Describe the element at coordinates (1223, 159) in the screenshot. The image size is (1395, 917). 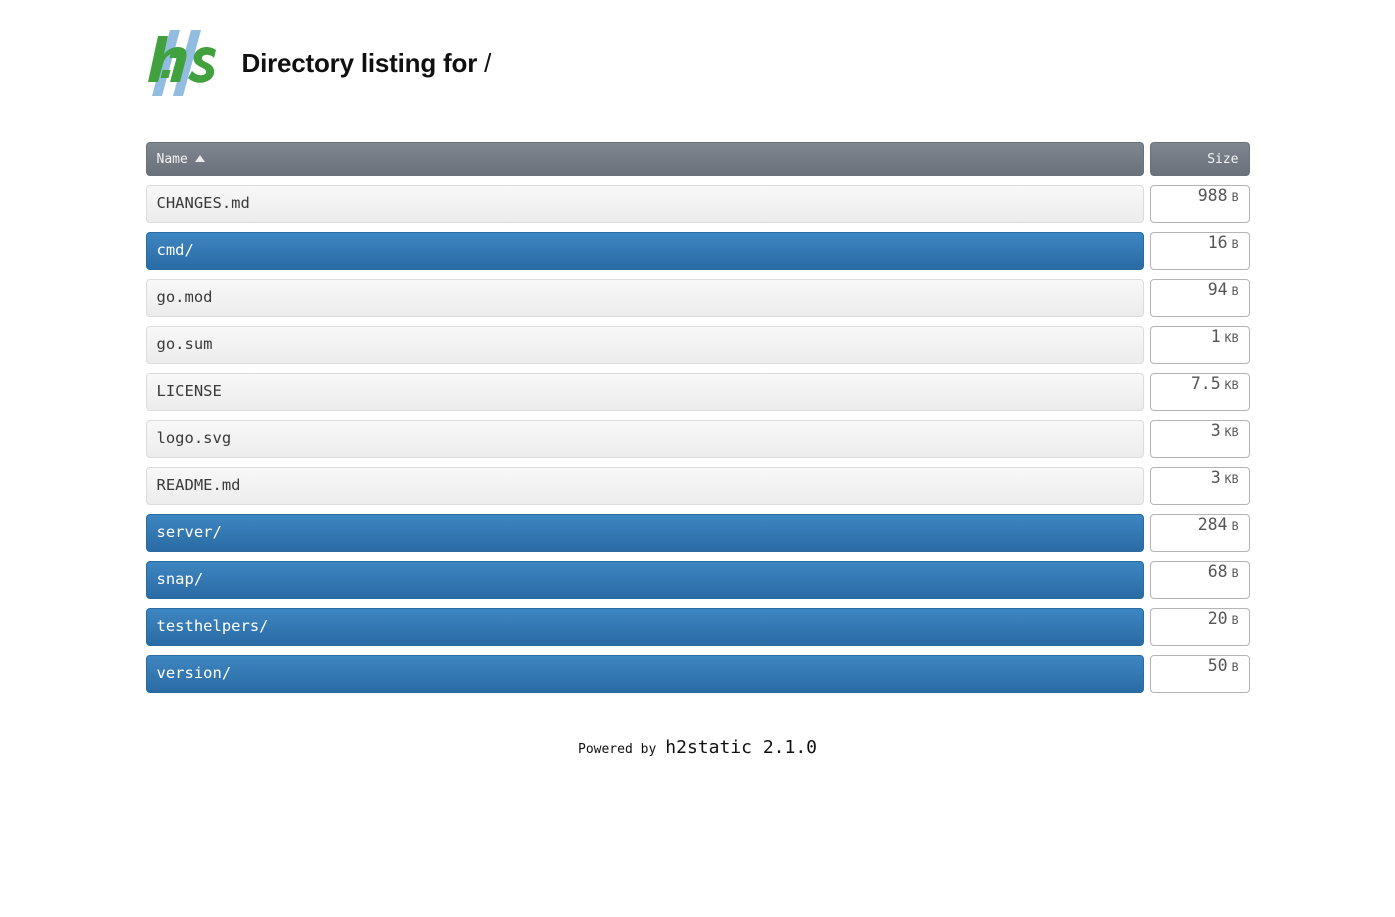
I see `column-header-size-label: Size` at that location.